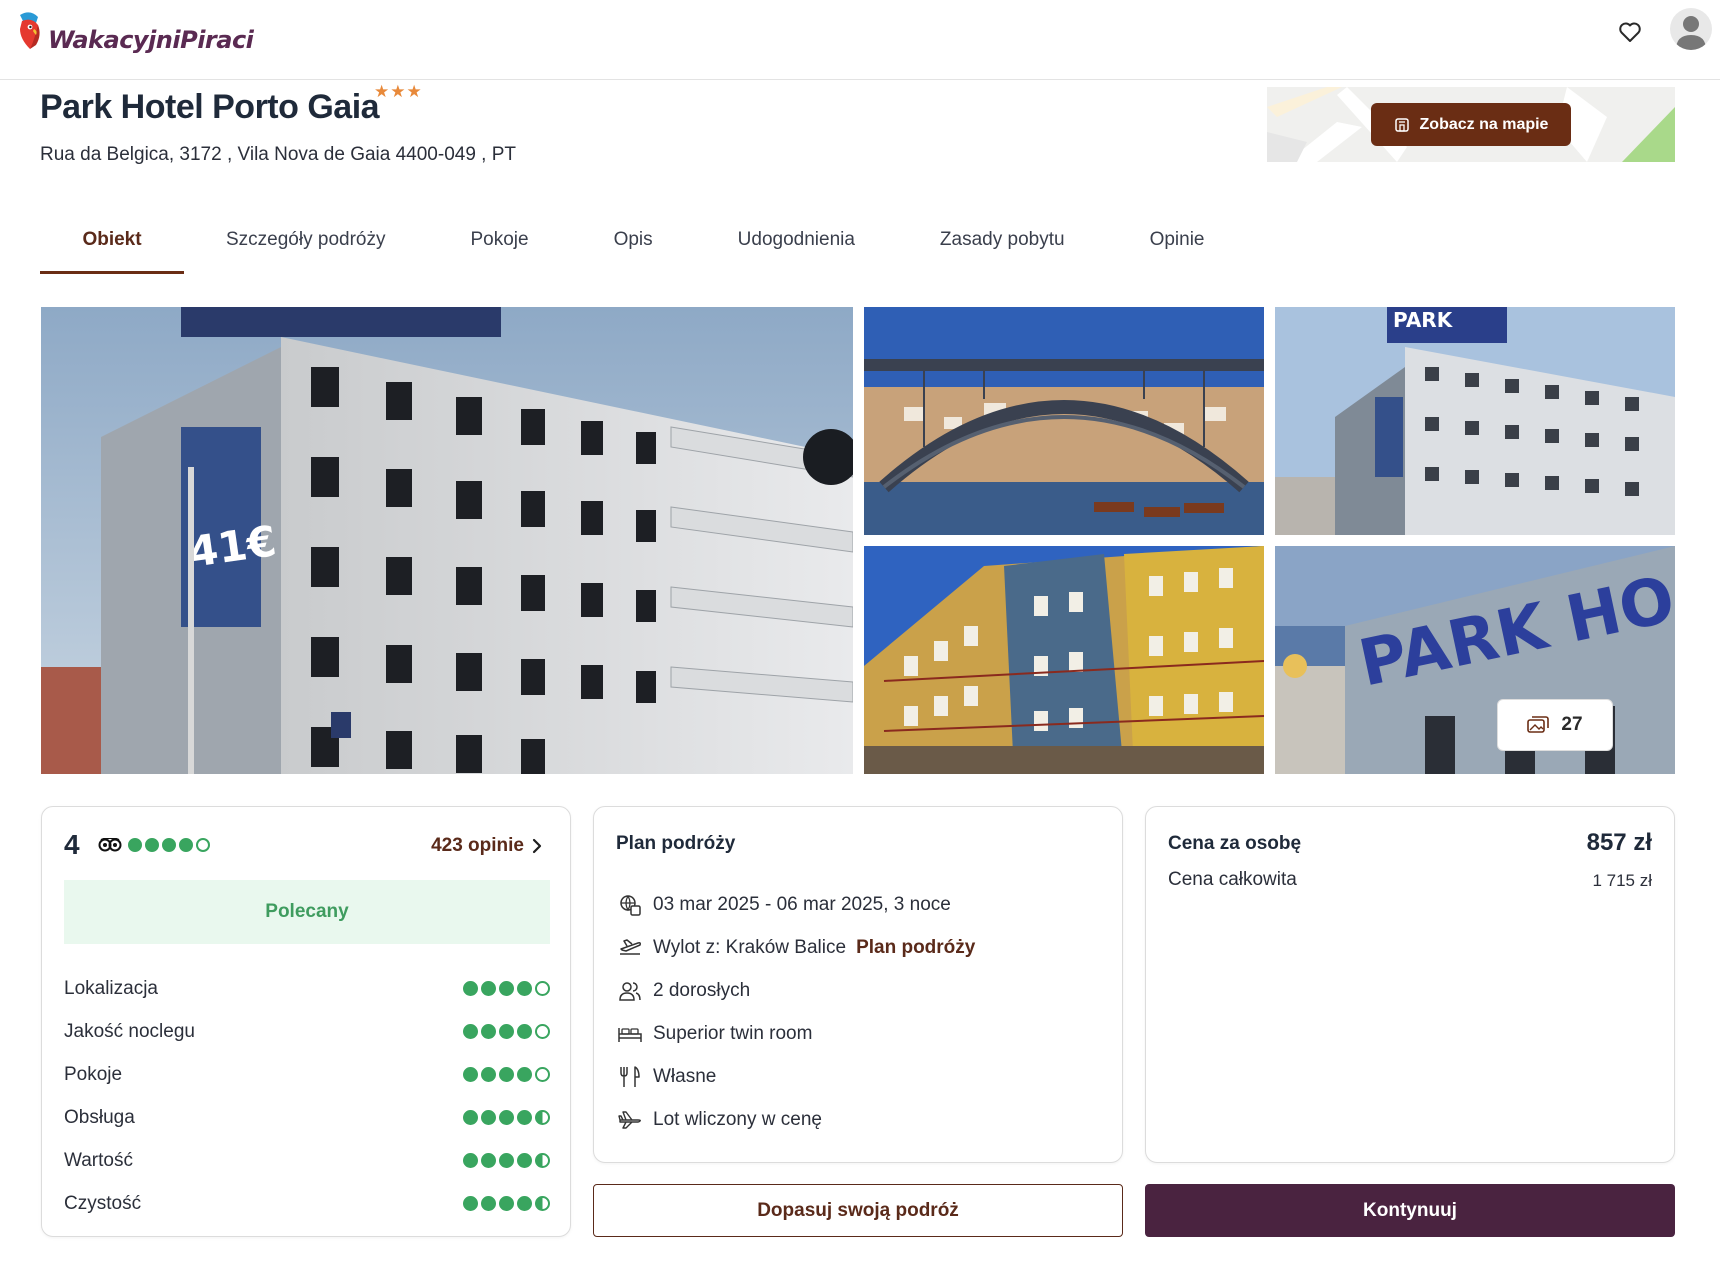 Image resolution: width=1720 pixels, height=1262 pixels. I want to click on criterion-label: Jakość noclegu, so click(129, 1031).